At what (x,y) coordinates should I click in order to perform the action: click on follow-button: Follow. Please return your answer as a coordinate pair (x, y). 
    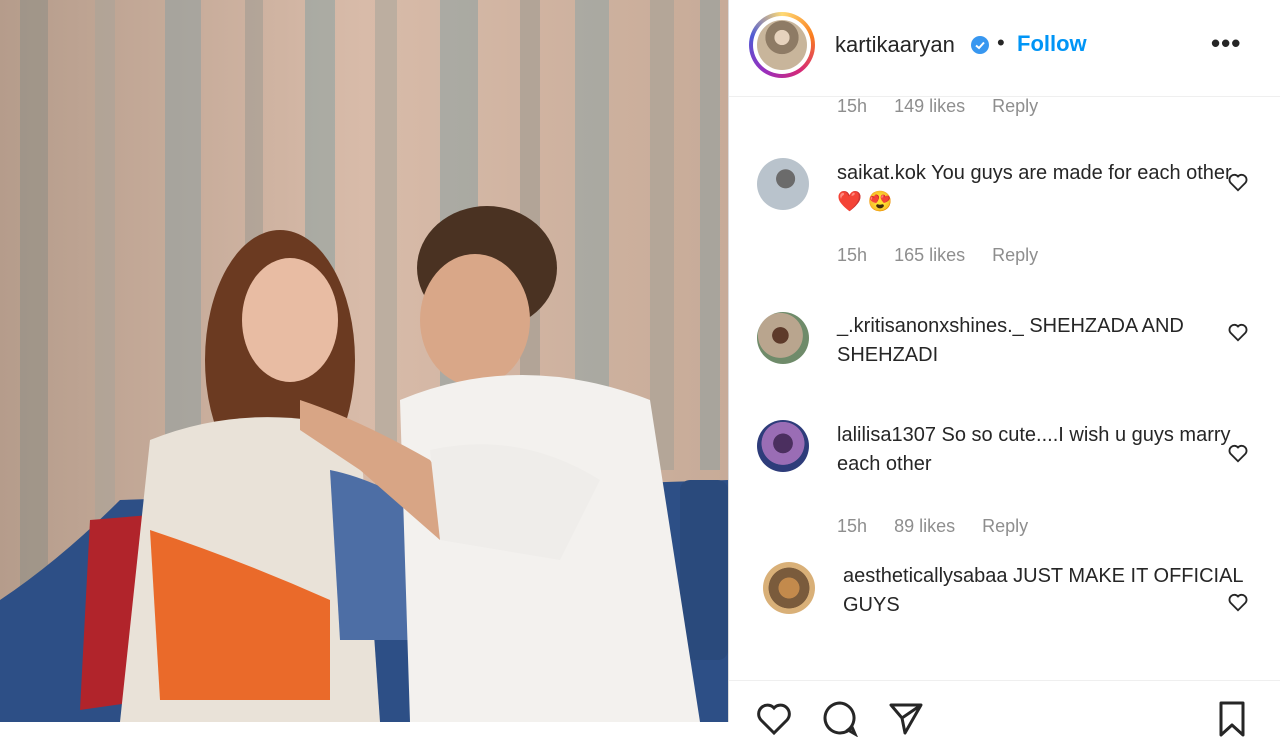
    Looking at the image, I should click on (1052, 44).